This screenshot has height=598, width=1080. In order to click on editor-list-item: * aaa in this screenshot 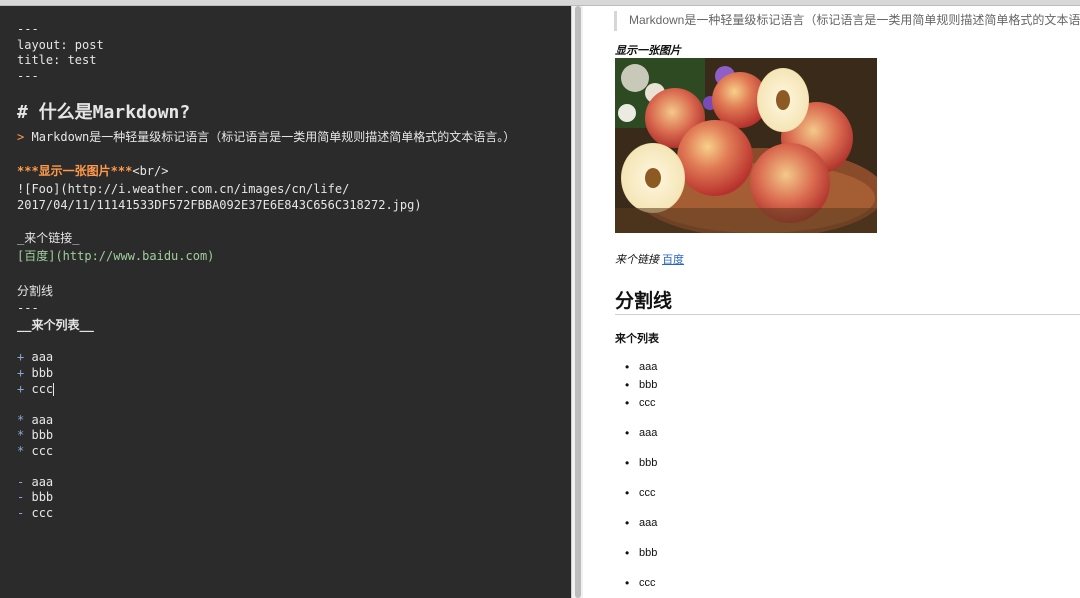, I will do `click(35, 420)`.